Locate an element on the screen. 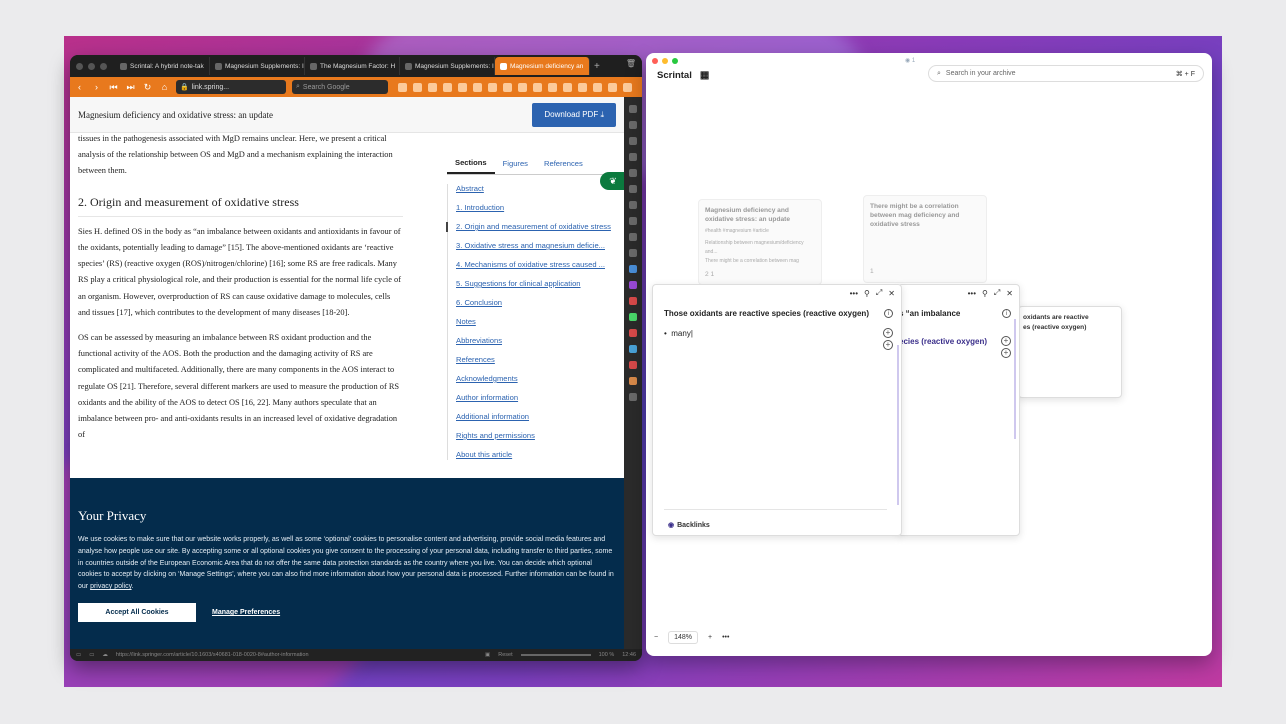  toc-link: Acknowledgments is located at coordinates (536, 379).